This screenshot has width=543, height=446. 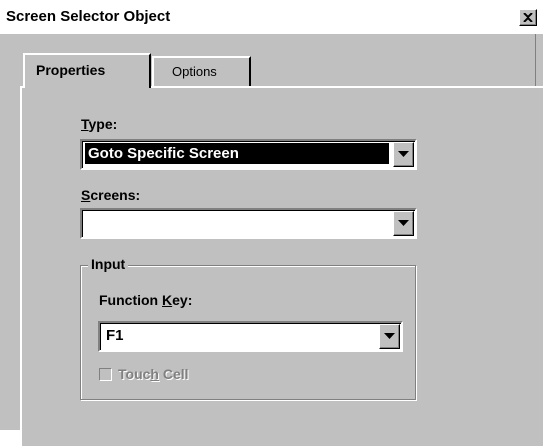 What do you see at coordinates (271, 17) in the screenshot?
I see `title-bar: Screen Selector Object` at bounding box center [271, 17].